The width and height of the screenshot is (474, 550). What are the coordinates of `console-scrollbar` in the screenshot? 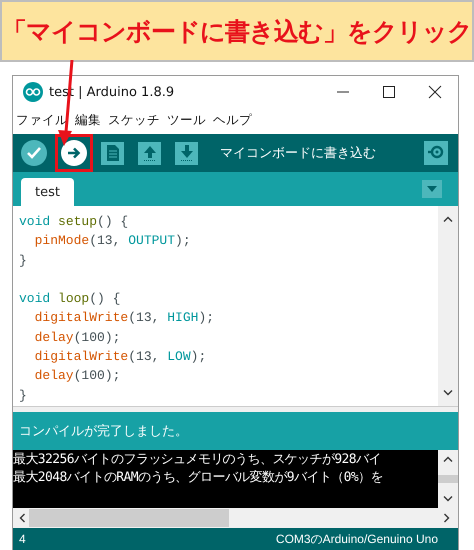 It's located at (448, 479).